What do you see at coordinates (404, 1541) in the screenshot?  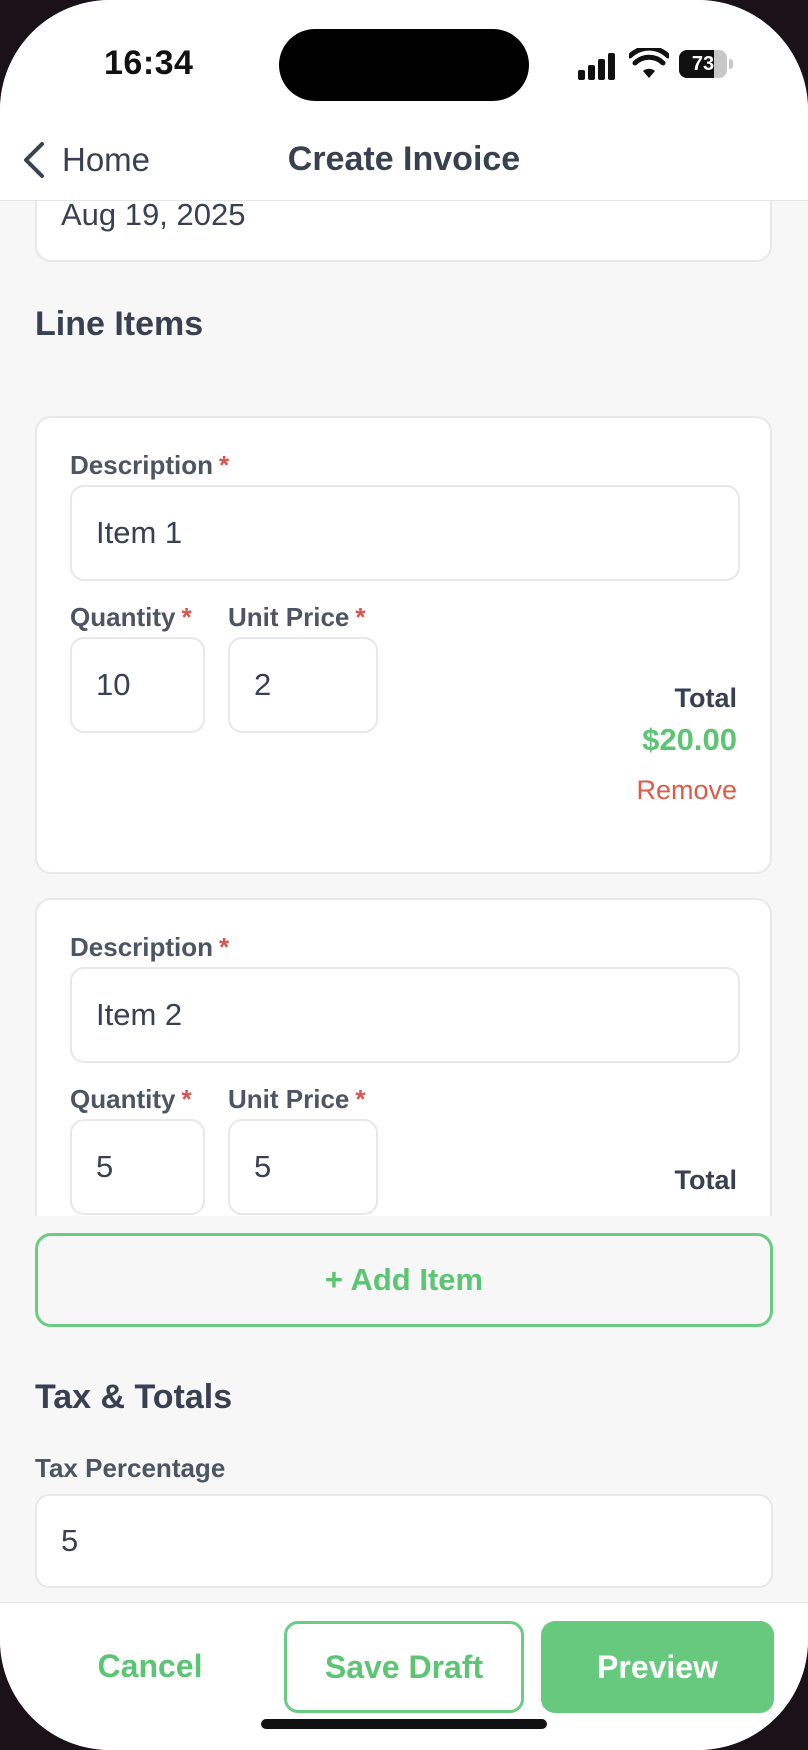 I see `tax-percentage-input: 5` at bounding box center [404, 1541].